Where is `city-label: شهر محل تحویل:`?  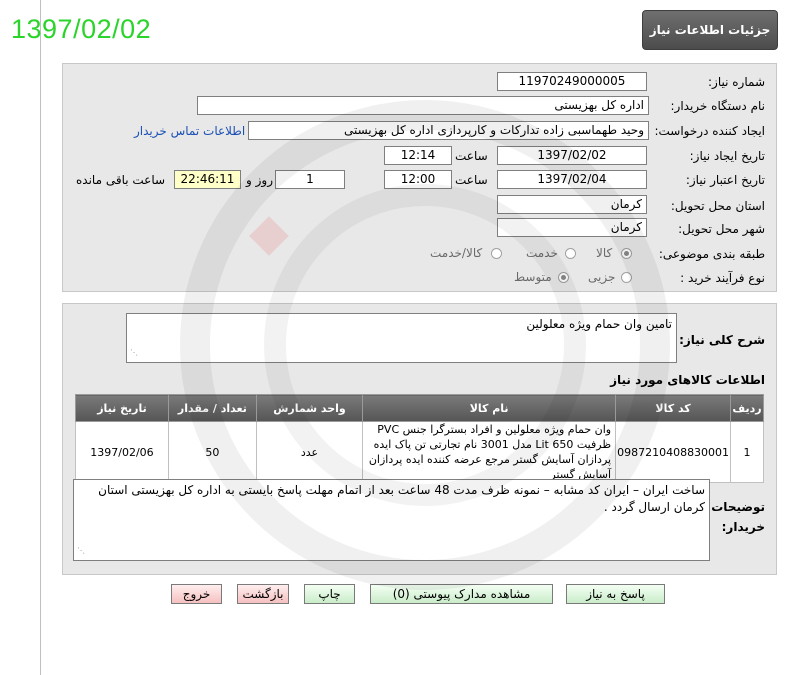
city-label: شهر محل تحویل: is located at coordinates (721, 229).